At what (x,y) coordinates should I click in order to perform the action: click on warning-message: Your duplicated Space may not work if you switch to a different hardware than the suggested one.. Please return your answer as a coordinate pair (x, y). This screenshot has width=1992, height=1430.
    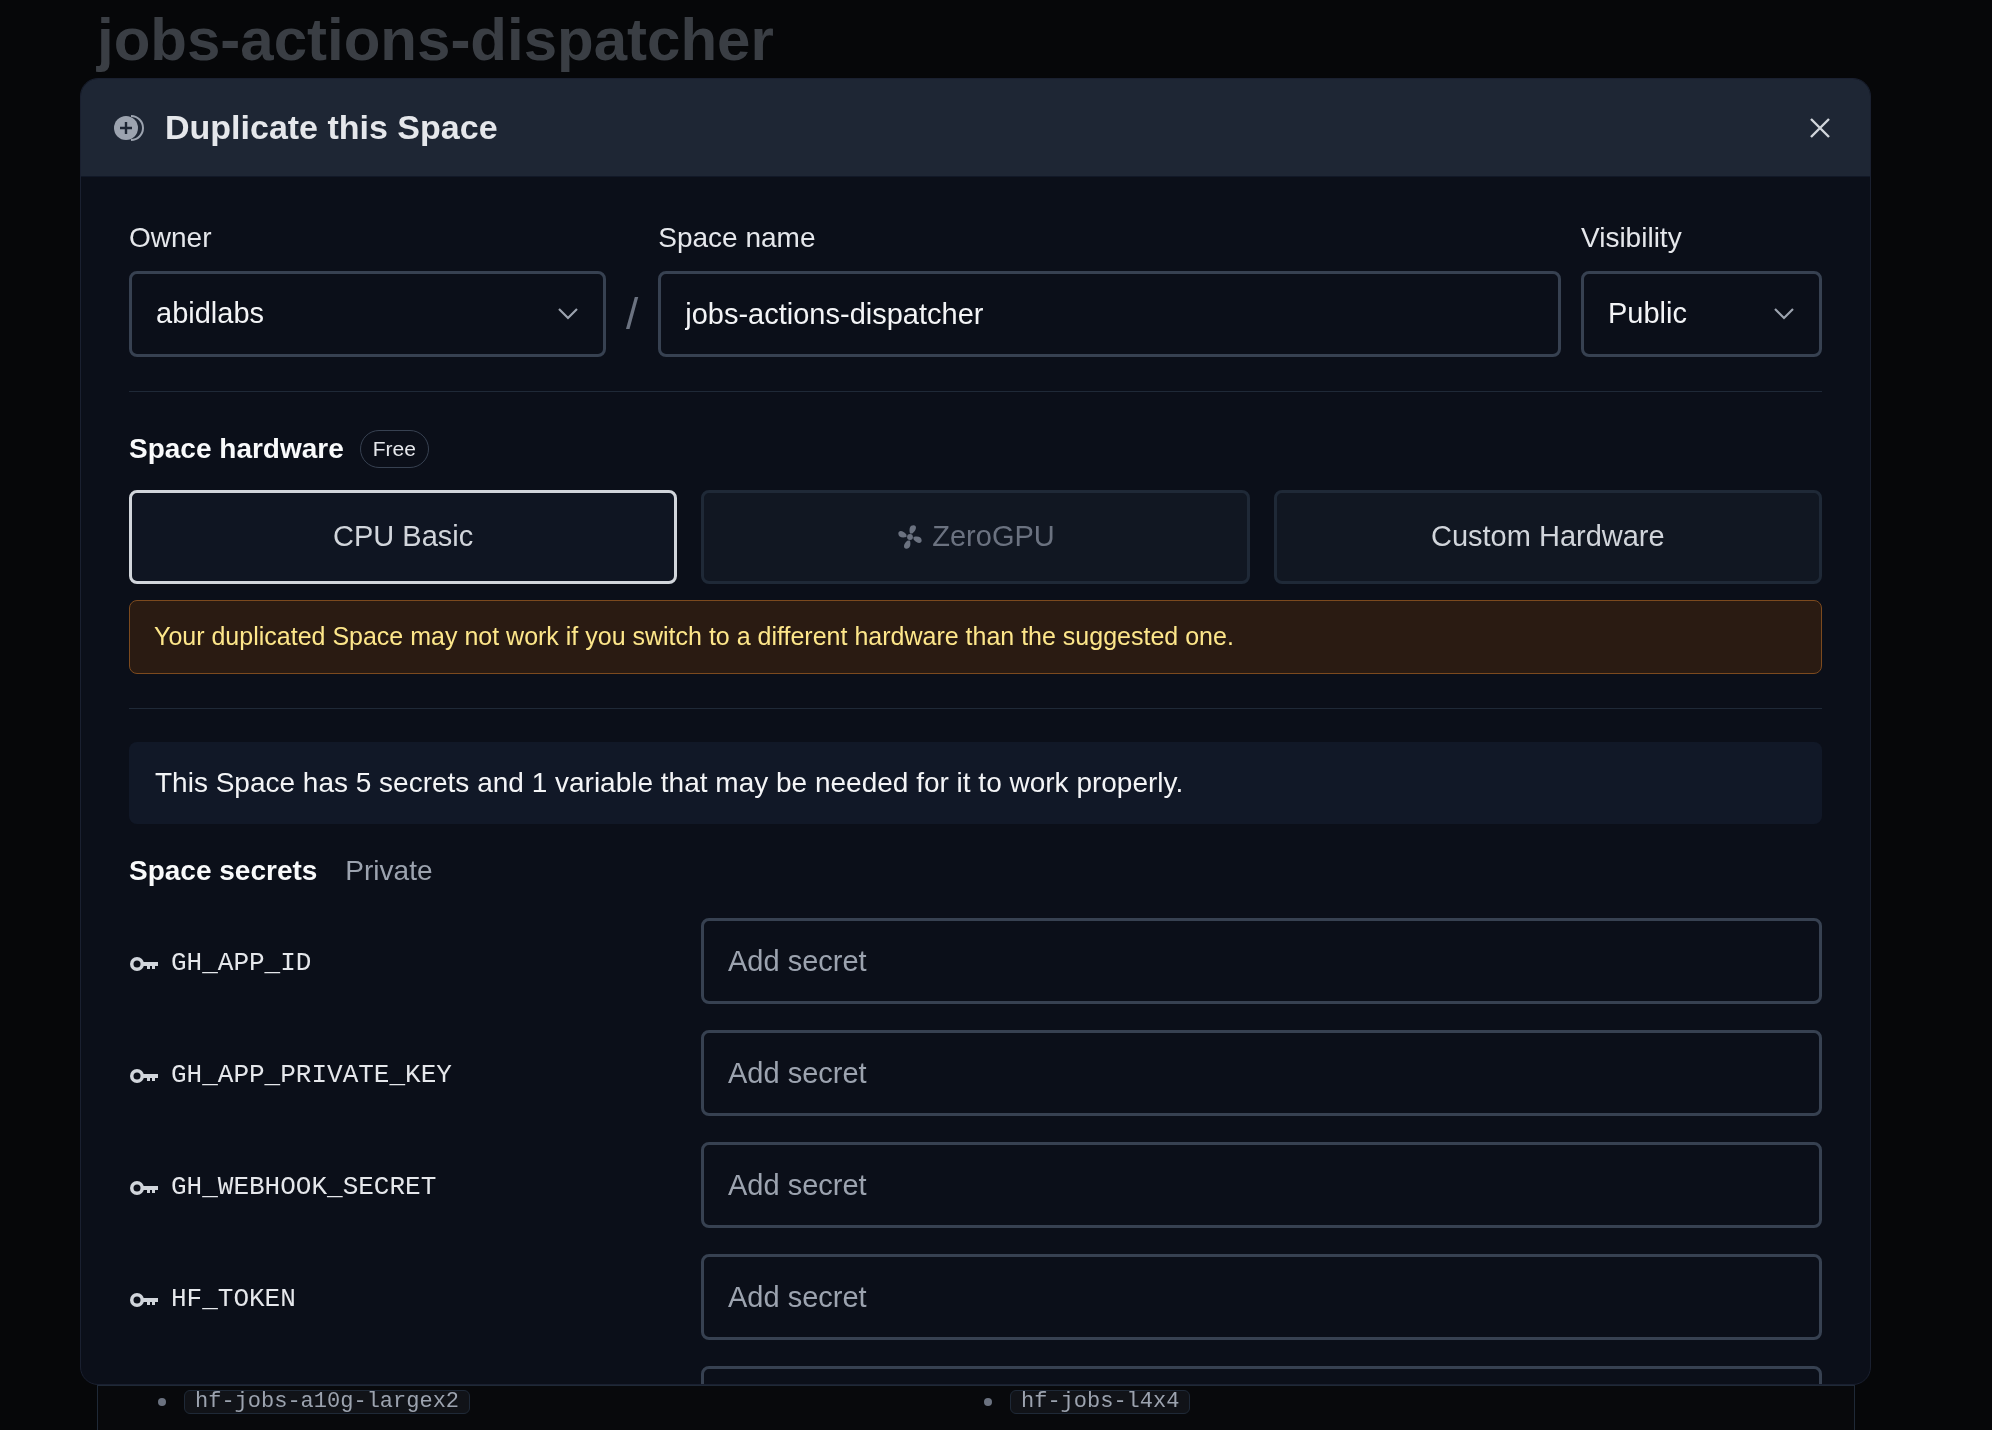
    Looking at the image, I should click on (975, 637).